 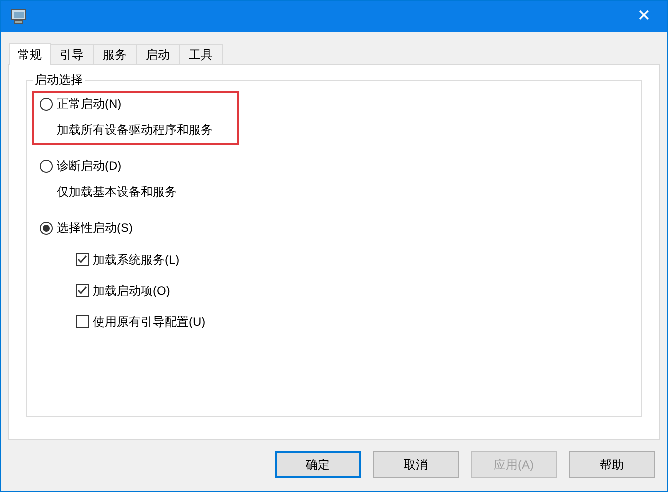 I want to click on dialog-button: 帮助, so click(x=612, y=464).